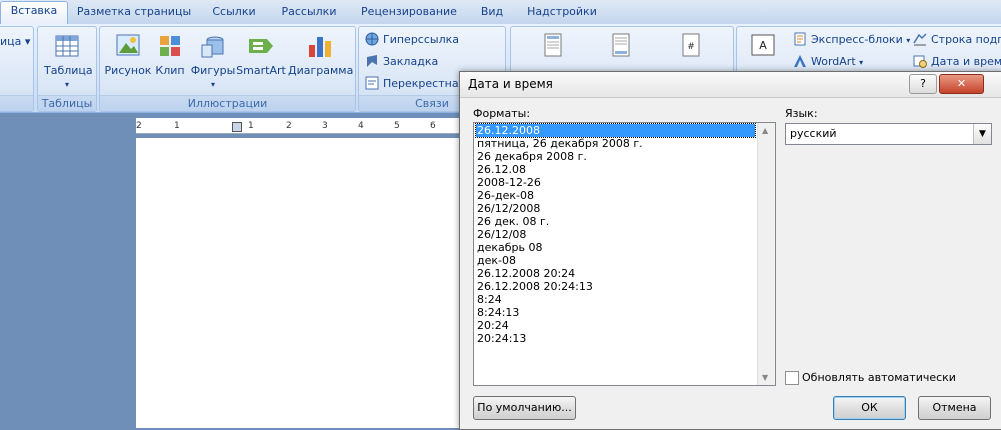  Describe the element at coordinates (16, 103) in the screenshot. I see `group-label-partial` at that location.